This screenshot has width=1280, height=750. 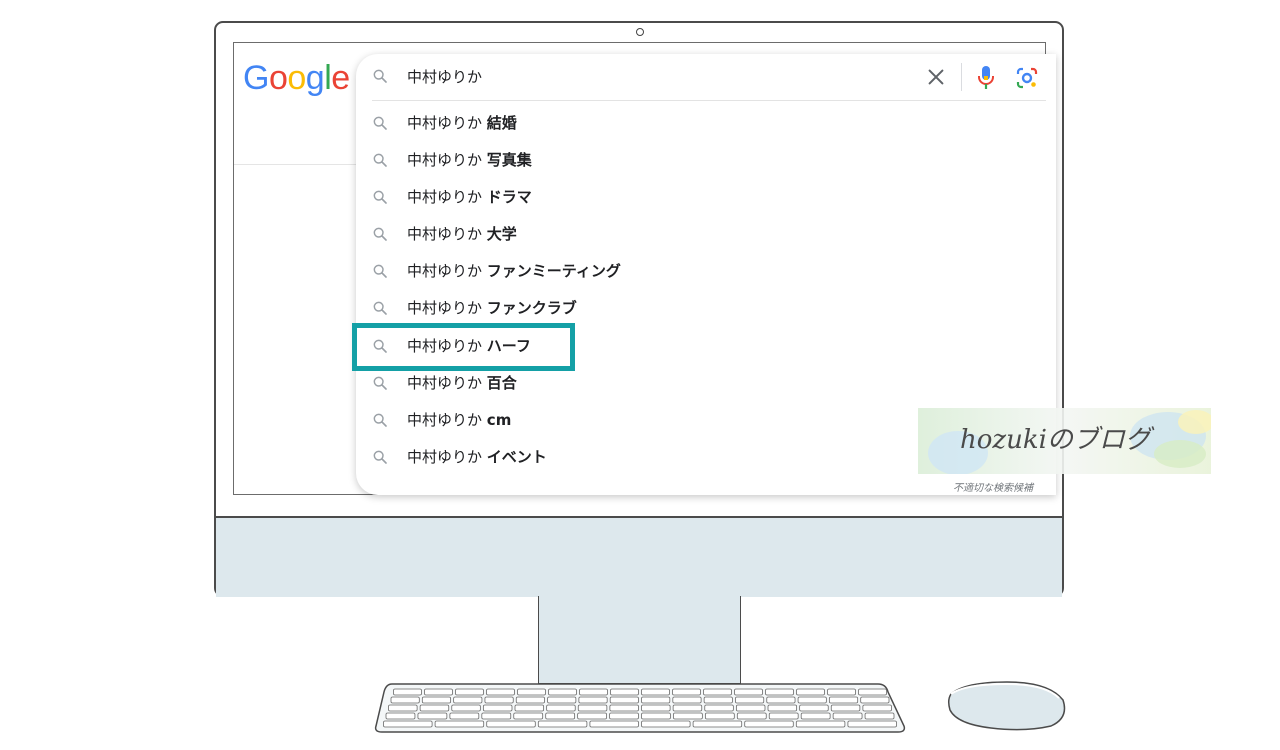 I want to click on suggestion-item: 中村ゆりか ドラマ, so click(x=701, y=197).